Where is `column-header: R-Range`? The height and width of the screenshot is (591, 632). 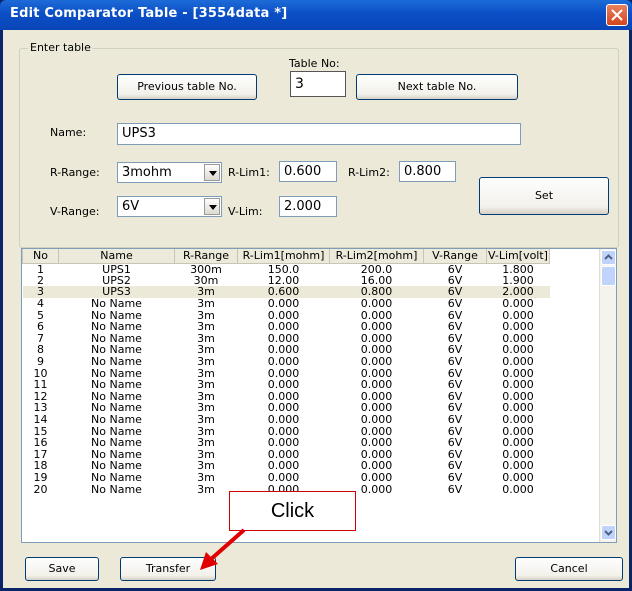 column-header: R-Range is located at coordinates (206, 256).